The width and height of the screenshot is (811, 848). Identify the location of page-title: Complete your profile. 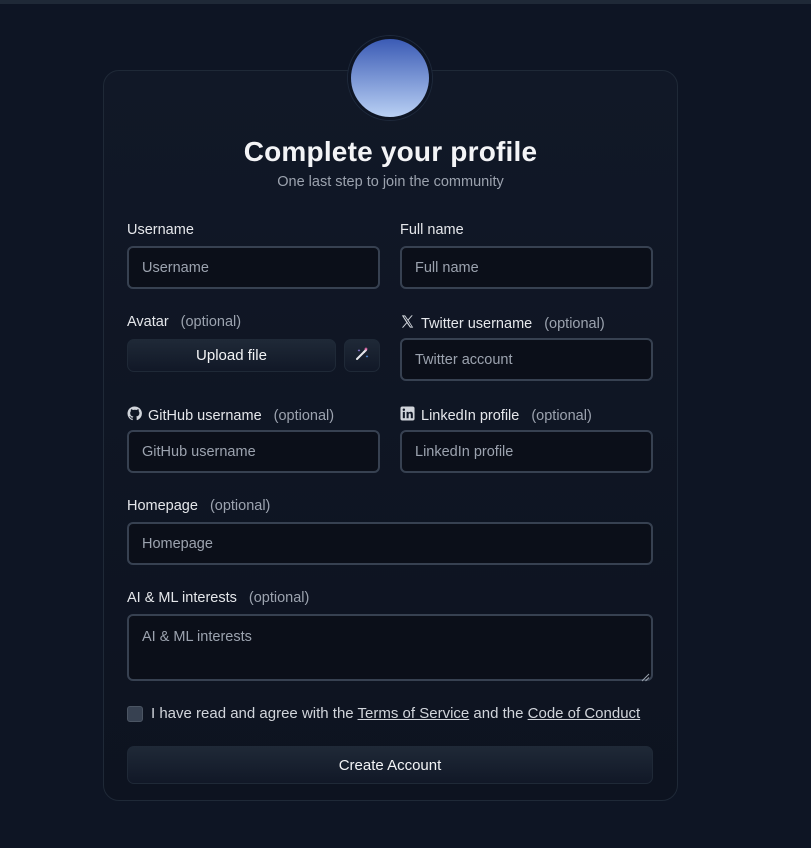
(390, 151).